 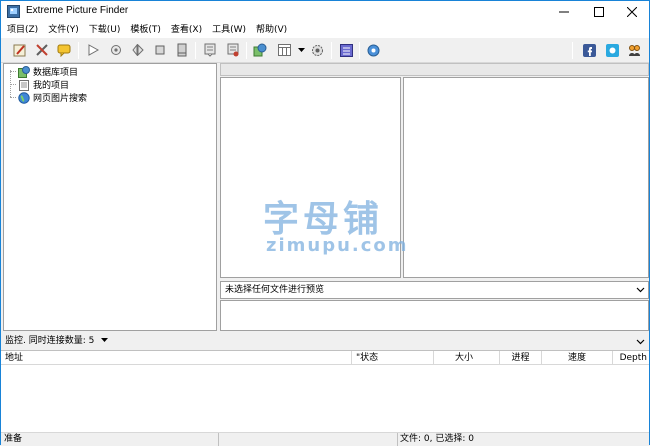 I want to click on play-icon, so click(x=93, y=50).